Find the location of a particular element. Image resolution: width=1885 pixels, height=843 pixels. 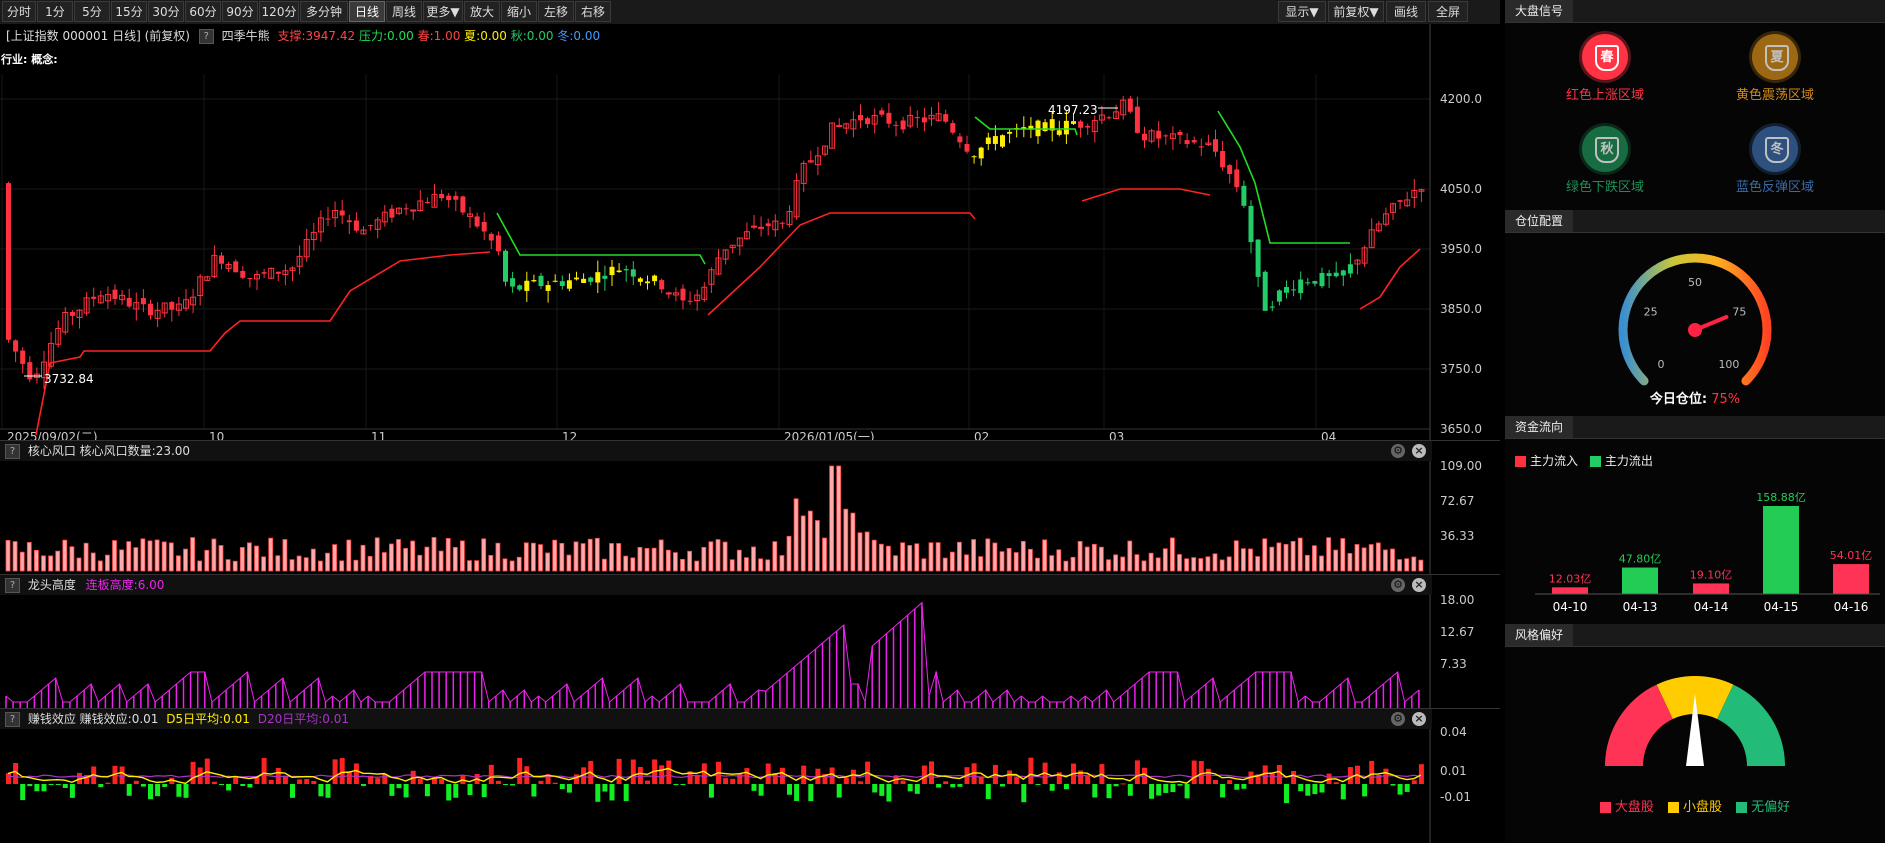

toolbar-button: 60分 is located at coordinates (203, 11).